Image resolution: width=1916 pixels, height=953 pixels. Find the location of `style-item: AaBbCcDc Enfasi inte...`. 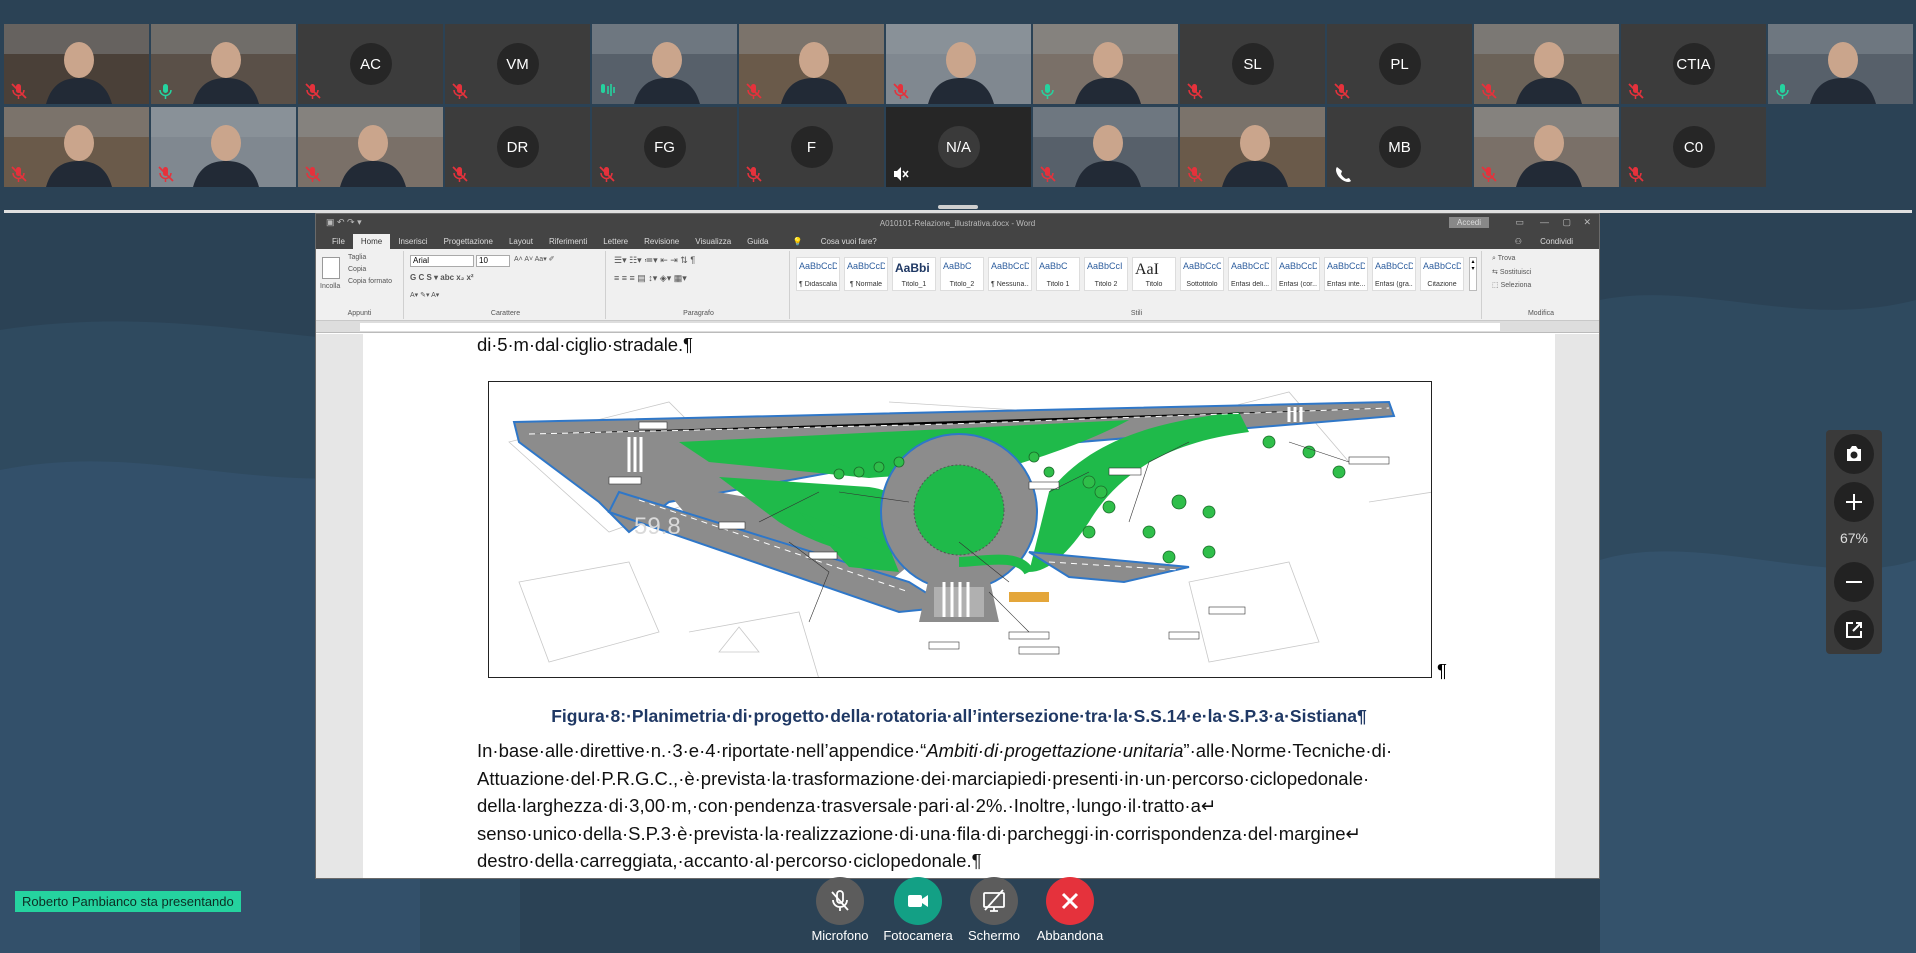

style-item: AaBbCcDc Enfasi inte... is located at coordinates (1346, 274).